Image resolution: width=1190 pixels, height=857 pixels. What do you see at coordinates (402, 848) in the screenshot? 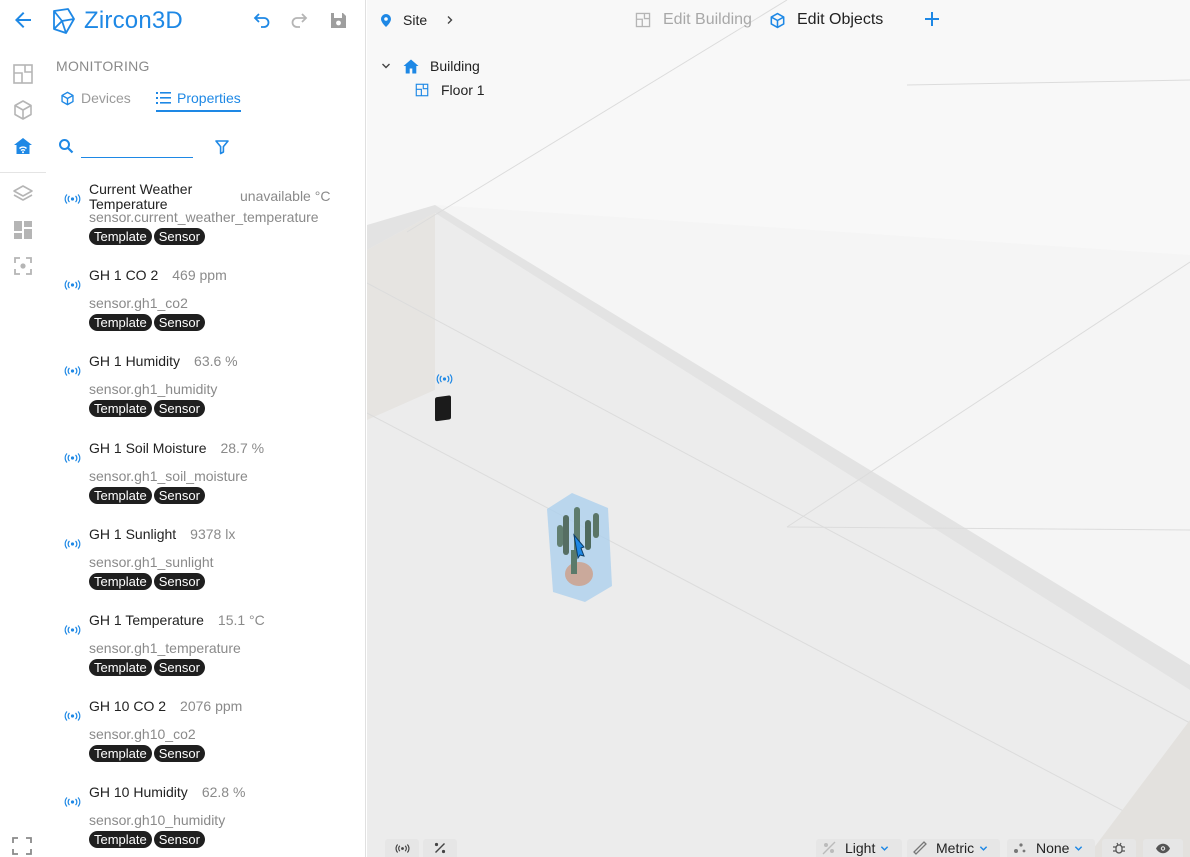
I see `sensor-overlay-toggle` at bounding box center [402, 848].